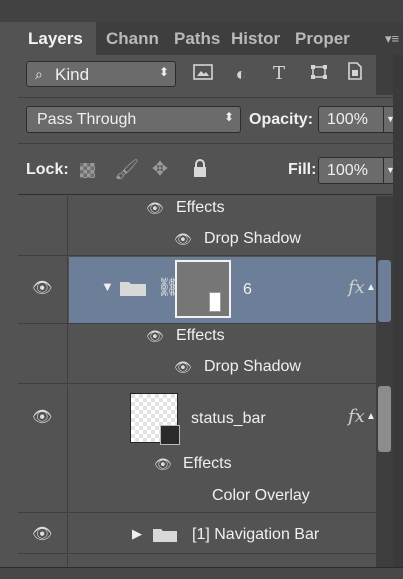 The image size is (403, 579). I want to click on layer-group-6: 👁 ▼ ⛓ 6 fx ▲, so click(197, 290).